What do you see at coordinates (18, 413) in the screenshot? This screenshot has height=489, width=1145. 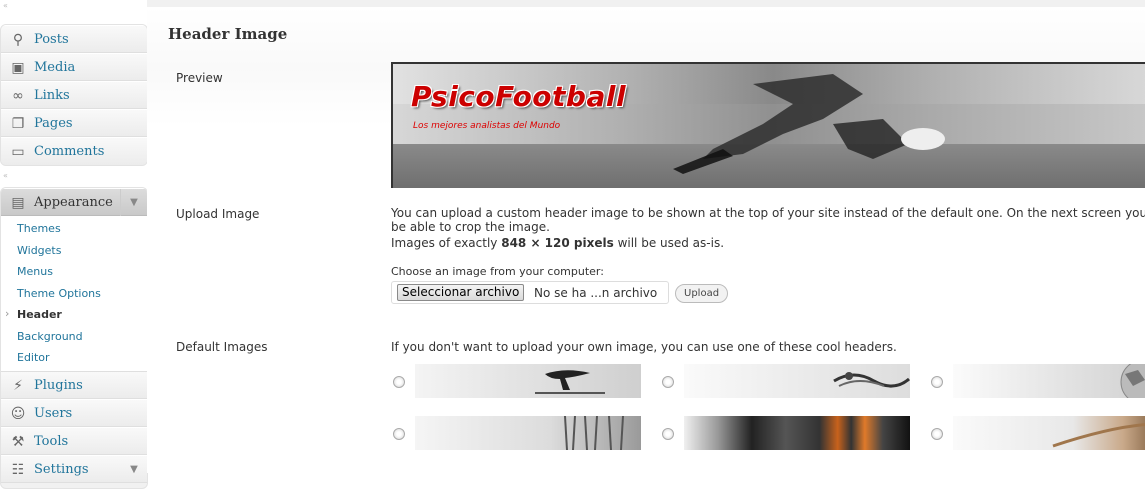 I see `users-icon: ☺` at bounding box center [18, 413].